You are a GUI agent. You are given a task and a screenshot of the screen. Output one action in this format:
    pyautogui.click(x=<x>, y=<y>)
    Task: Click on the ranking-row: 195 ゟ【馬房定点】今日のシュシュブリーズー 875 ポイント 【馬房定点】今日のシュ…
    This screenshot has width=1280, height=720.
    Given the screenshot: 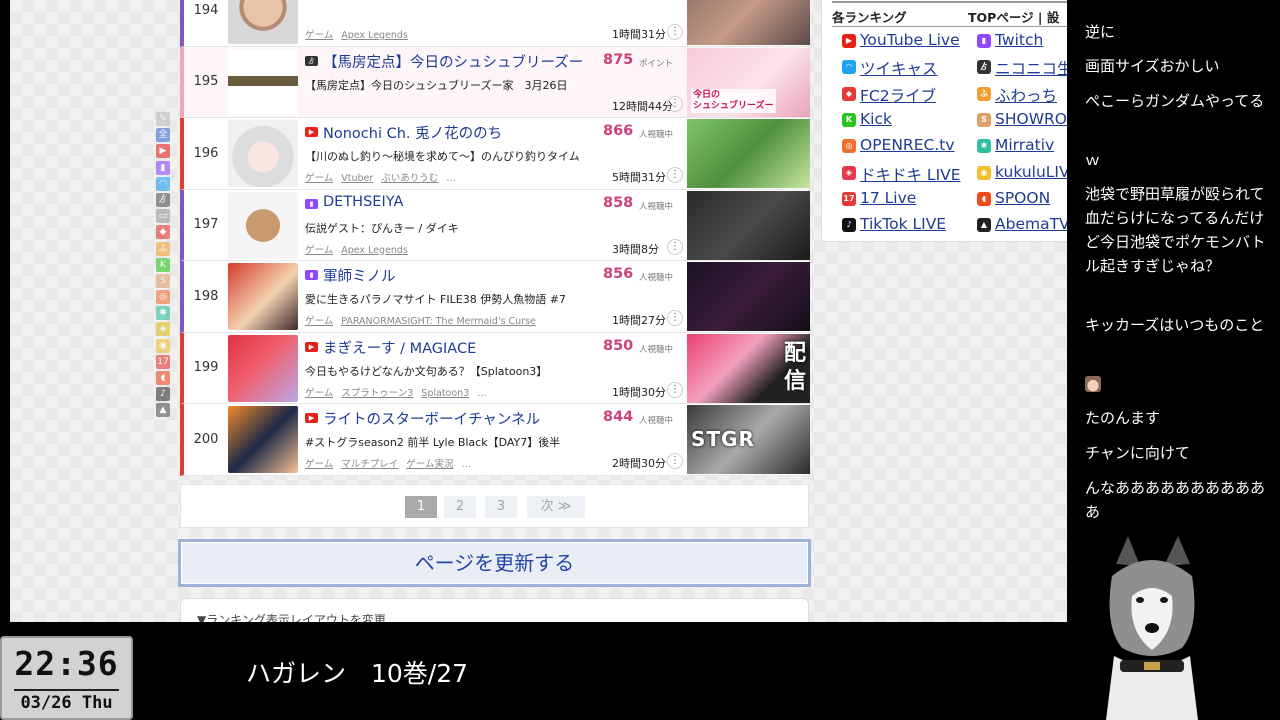 What is the action you would take?
    pyautogui.click(x=495, y=82)
    